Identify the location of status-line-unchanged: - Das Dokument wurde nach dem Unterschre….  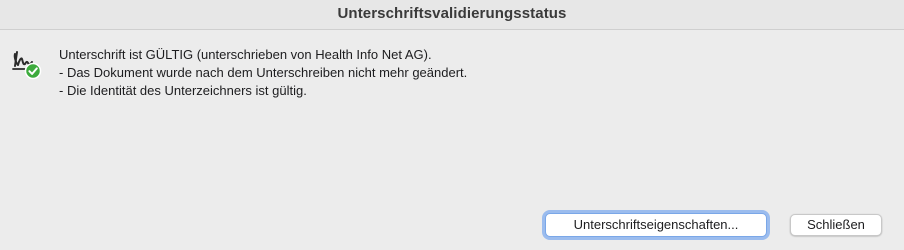
(263, 72).